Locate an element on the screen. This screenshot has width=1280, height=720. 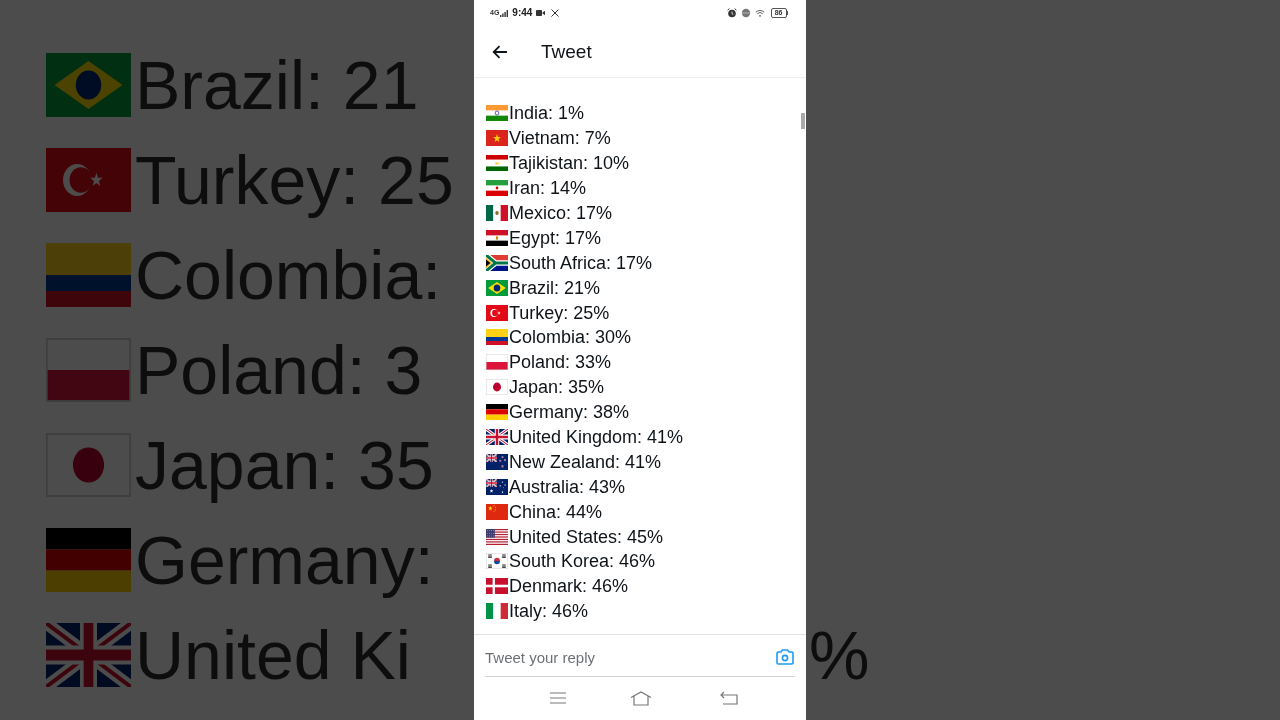
backdrop-text: Turkey: 25 is located at coordinates (294, 180).